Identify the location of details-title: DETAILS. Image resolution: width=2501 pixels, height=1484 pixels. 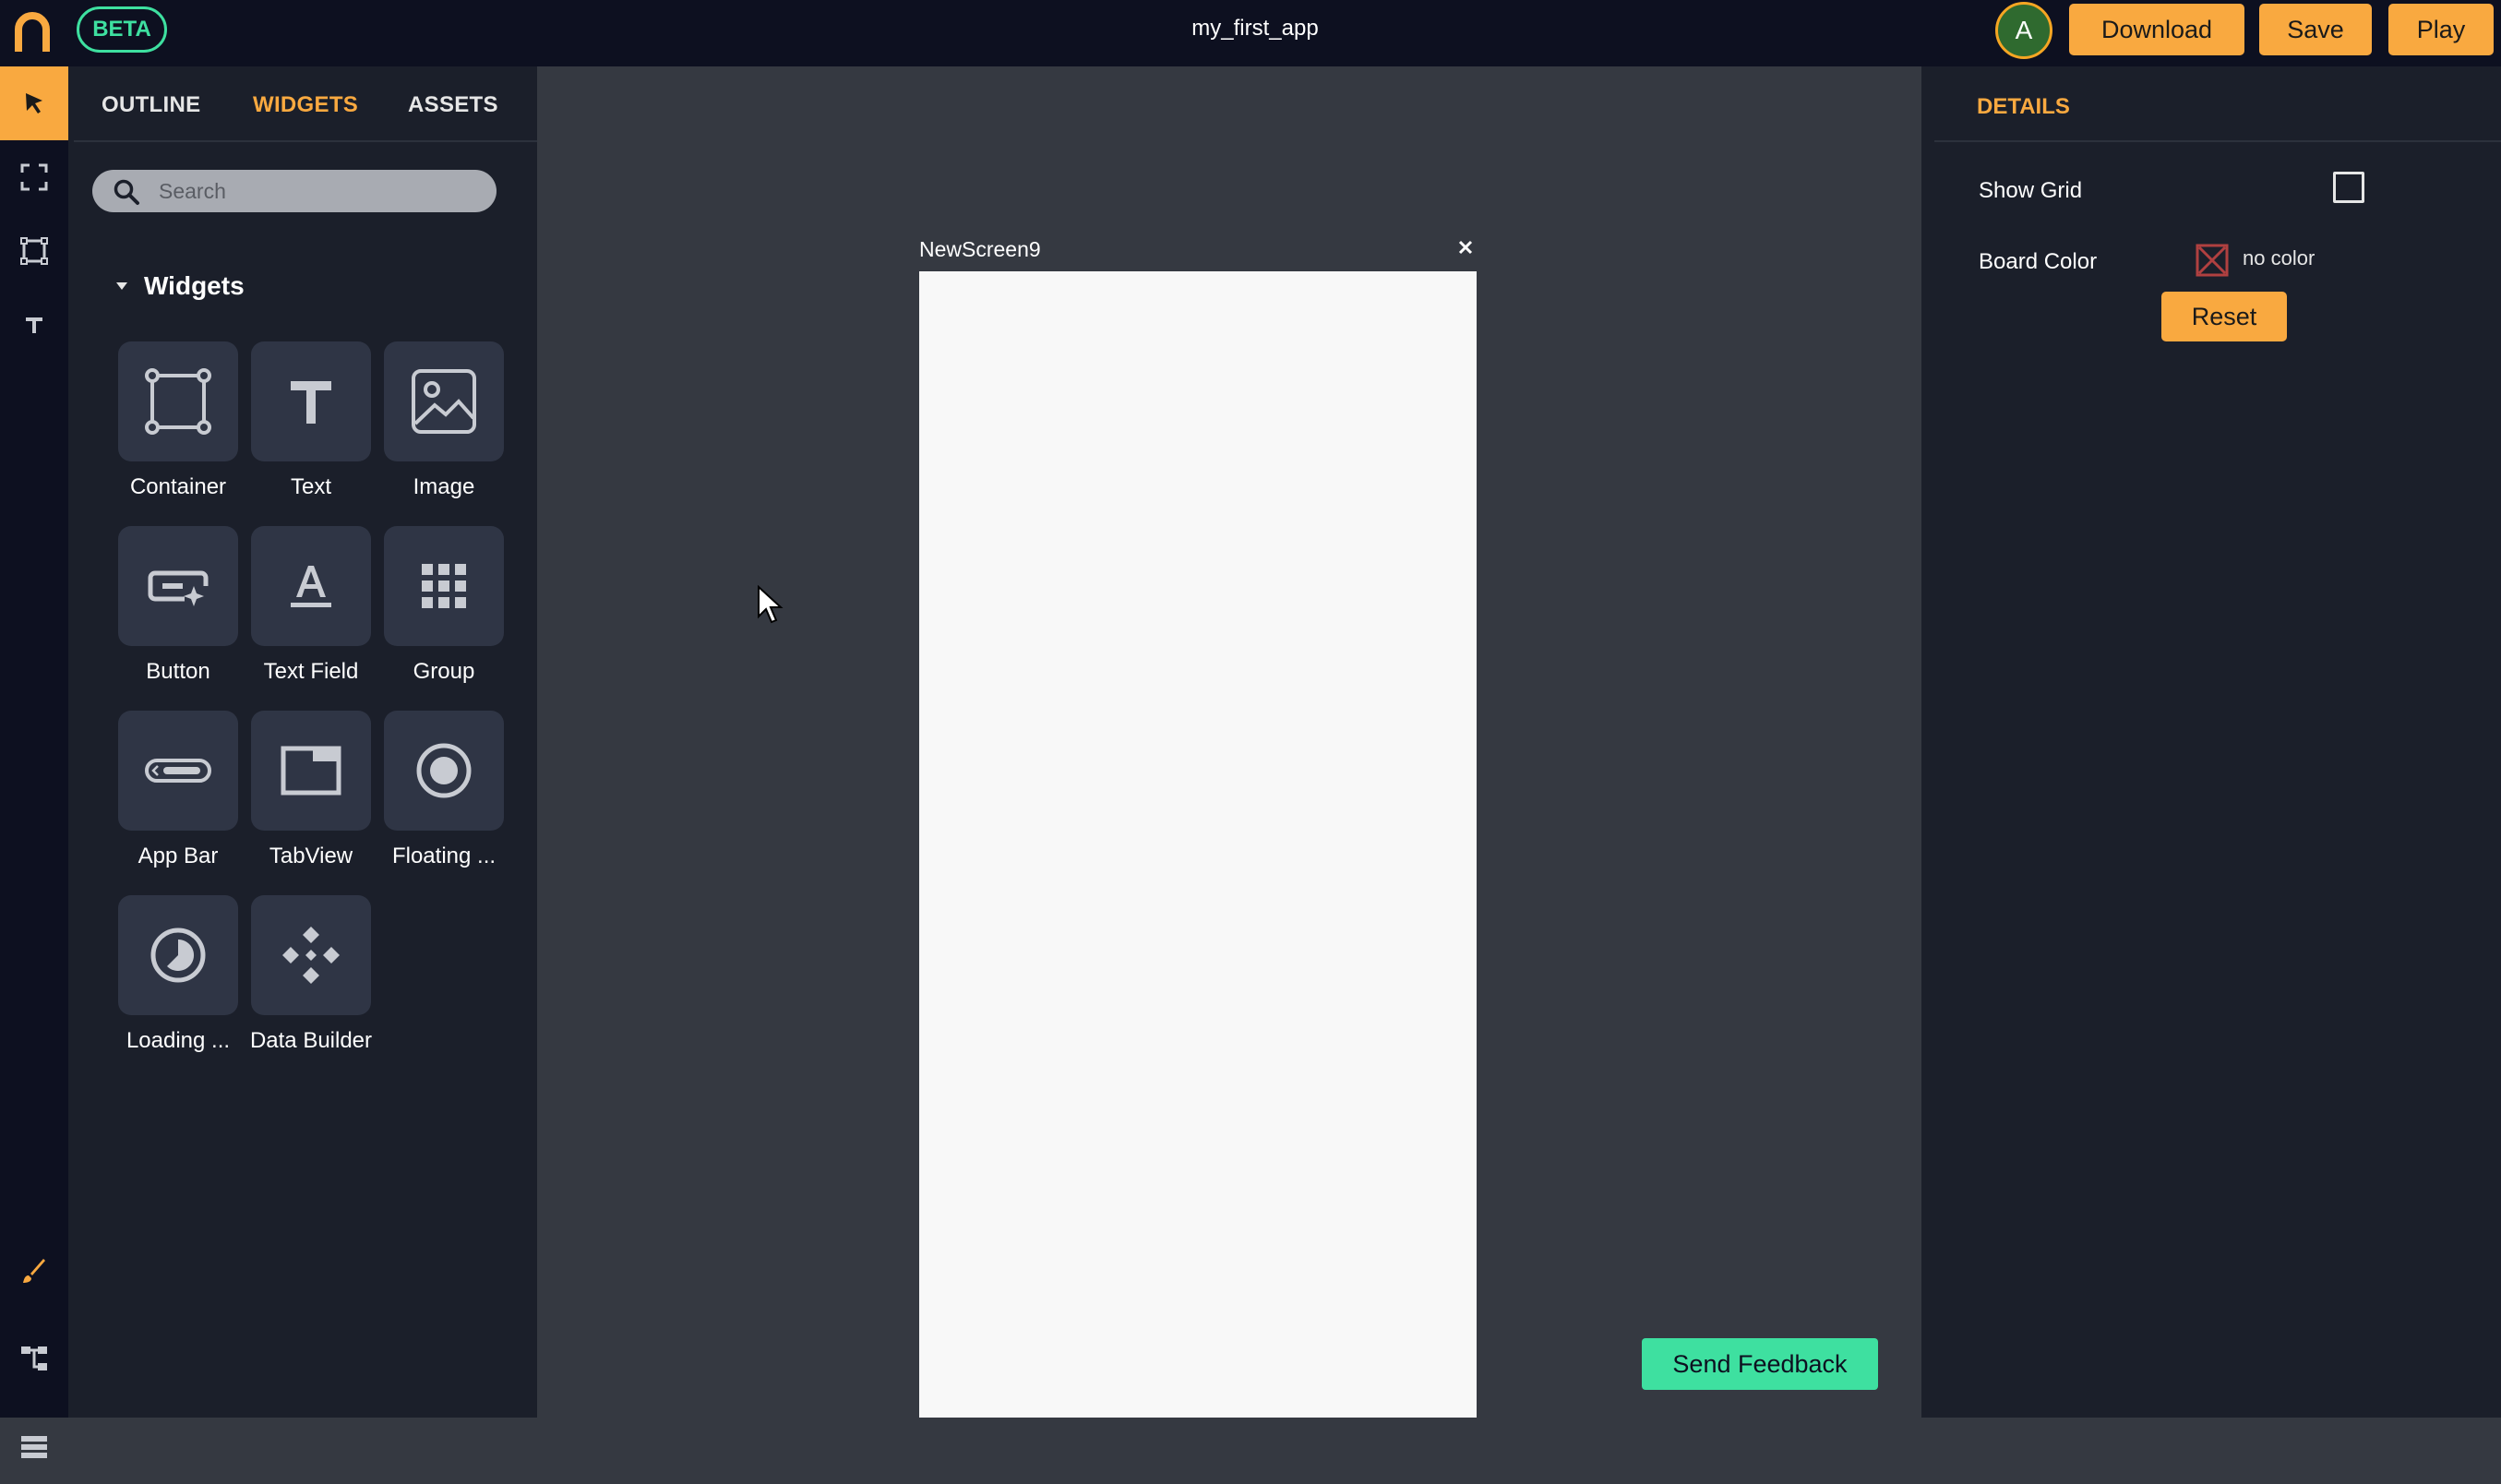
(2023, 106).